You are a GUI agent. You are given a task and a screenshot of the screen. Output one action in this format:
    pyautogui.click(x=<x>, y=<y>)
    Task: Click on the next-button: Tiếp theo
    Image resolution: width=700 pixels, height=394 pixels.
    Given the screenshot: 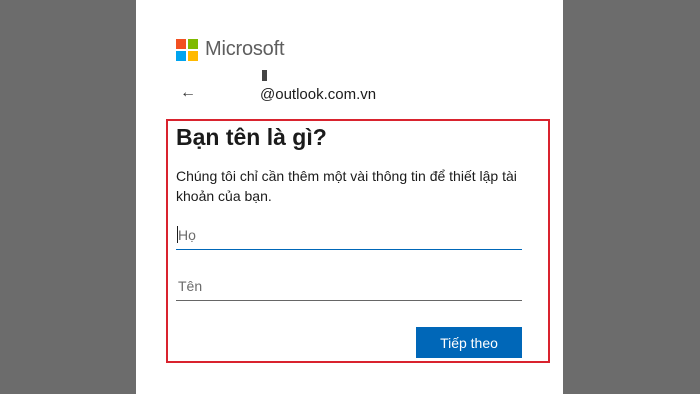 What is the action you would take?
    pyautogui.click(x=469, y=342)
    